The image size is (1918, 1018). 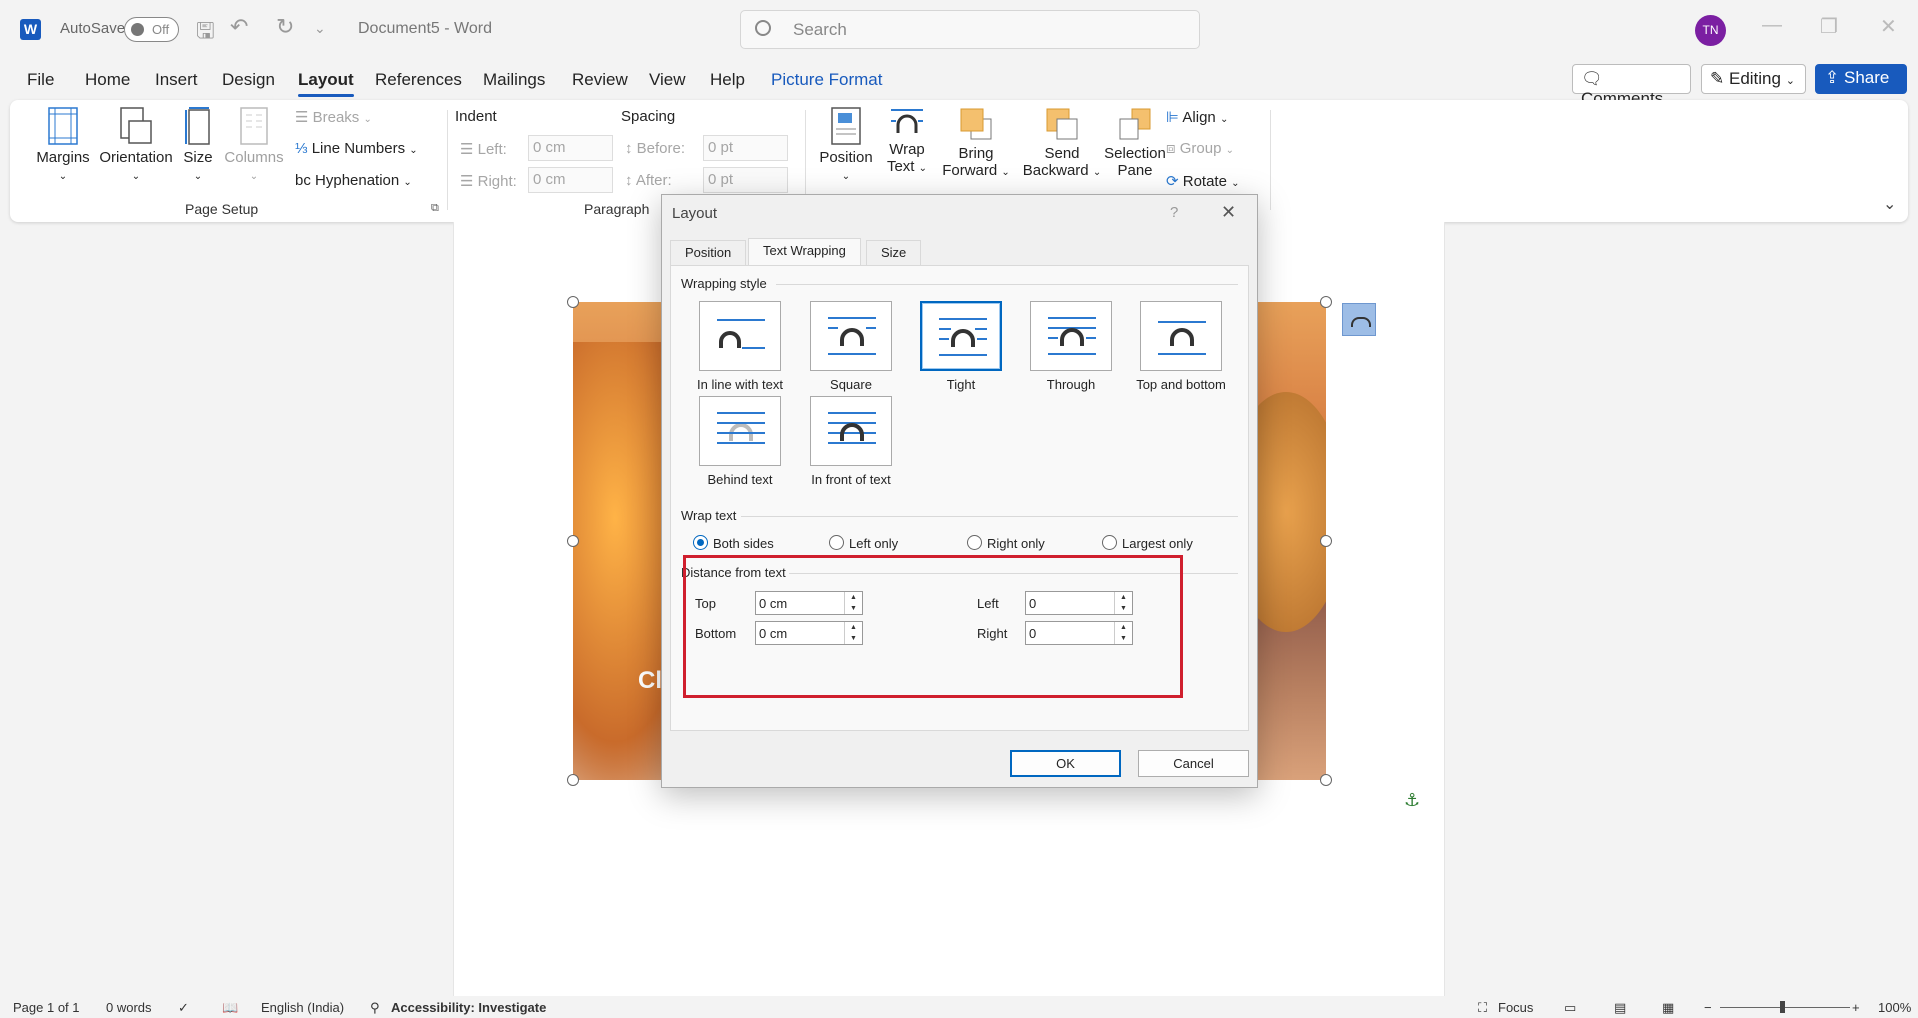 What do you see at coordinates (1200, 148) in the screenshot?
I see `group-button: ⧈ Group ⌄` at bounding box center [1200, 148].